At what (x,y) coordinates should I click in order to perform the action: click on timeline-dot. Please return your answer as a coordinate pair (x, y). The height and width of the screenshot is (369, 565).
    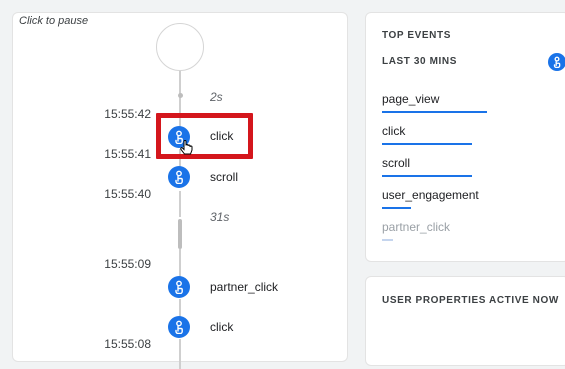
    Looking at the image, I should click on (180, 95).